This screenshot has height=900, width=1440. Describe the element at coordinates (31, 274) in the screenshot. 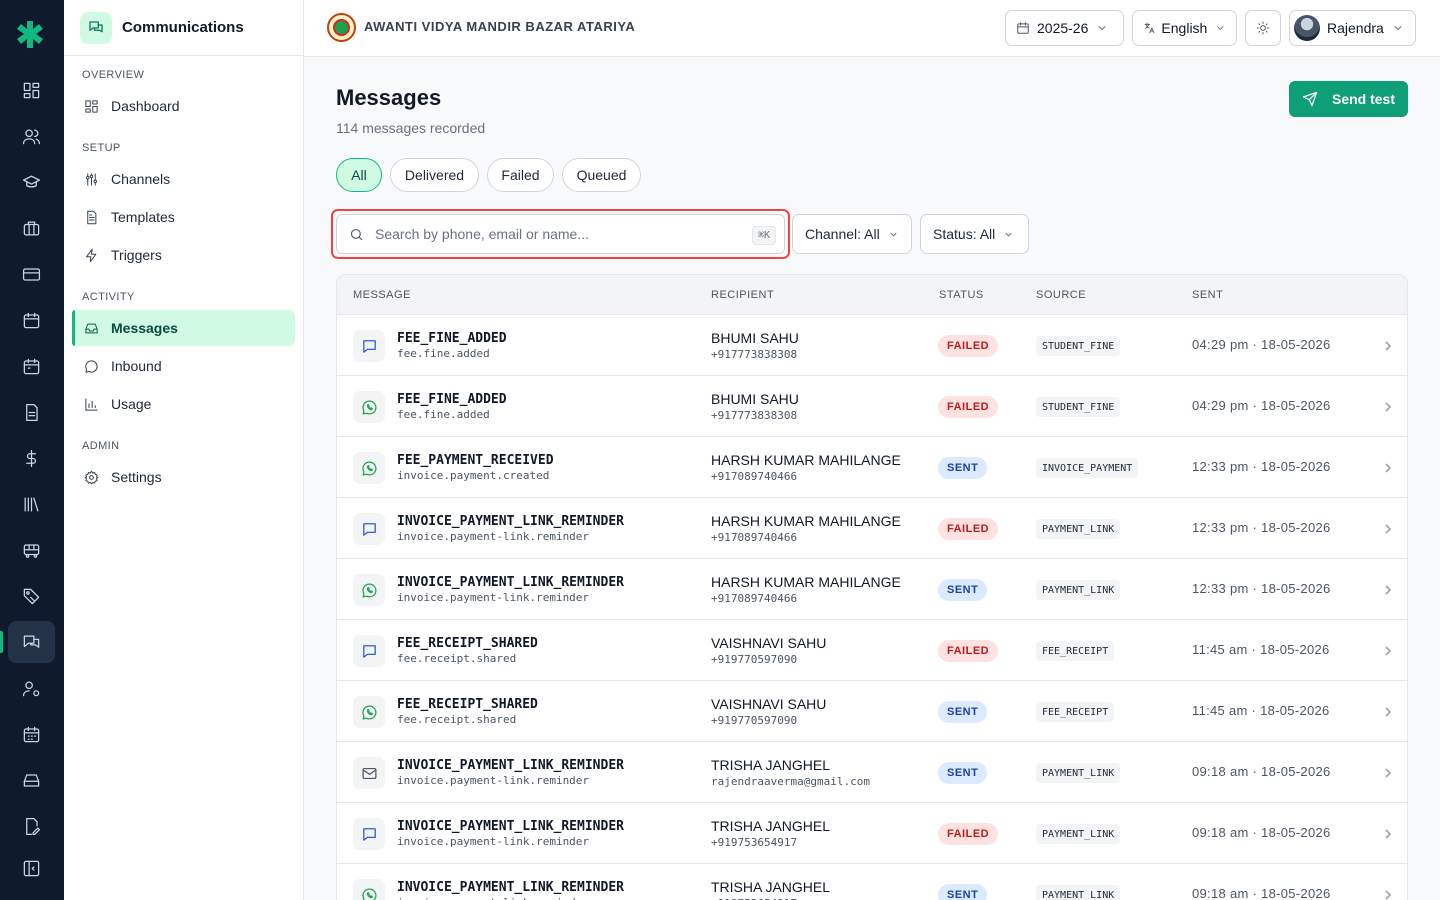

I see `rail-item-credit-card` at that location.